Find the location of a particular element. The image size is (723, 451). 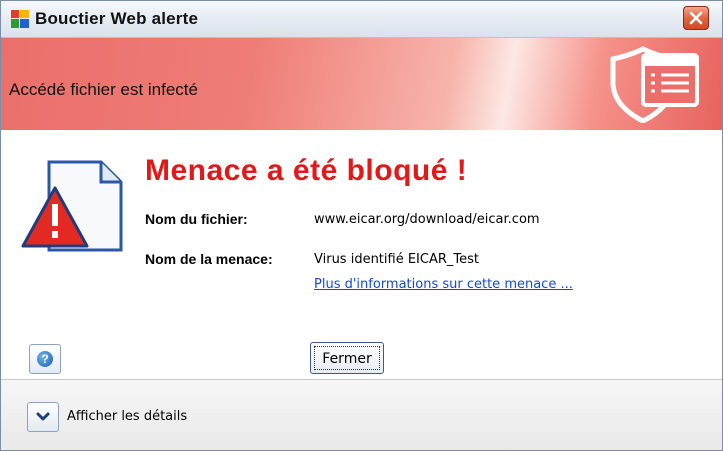

warning-document-icon is located at coordinates (72, 206).